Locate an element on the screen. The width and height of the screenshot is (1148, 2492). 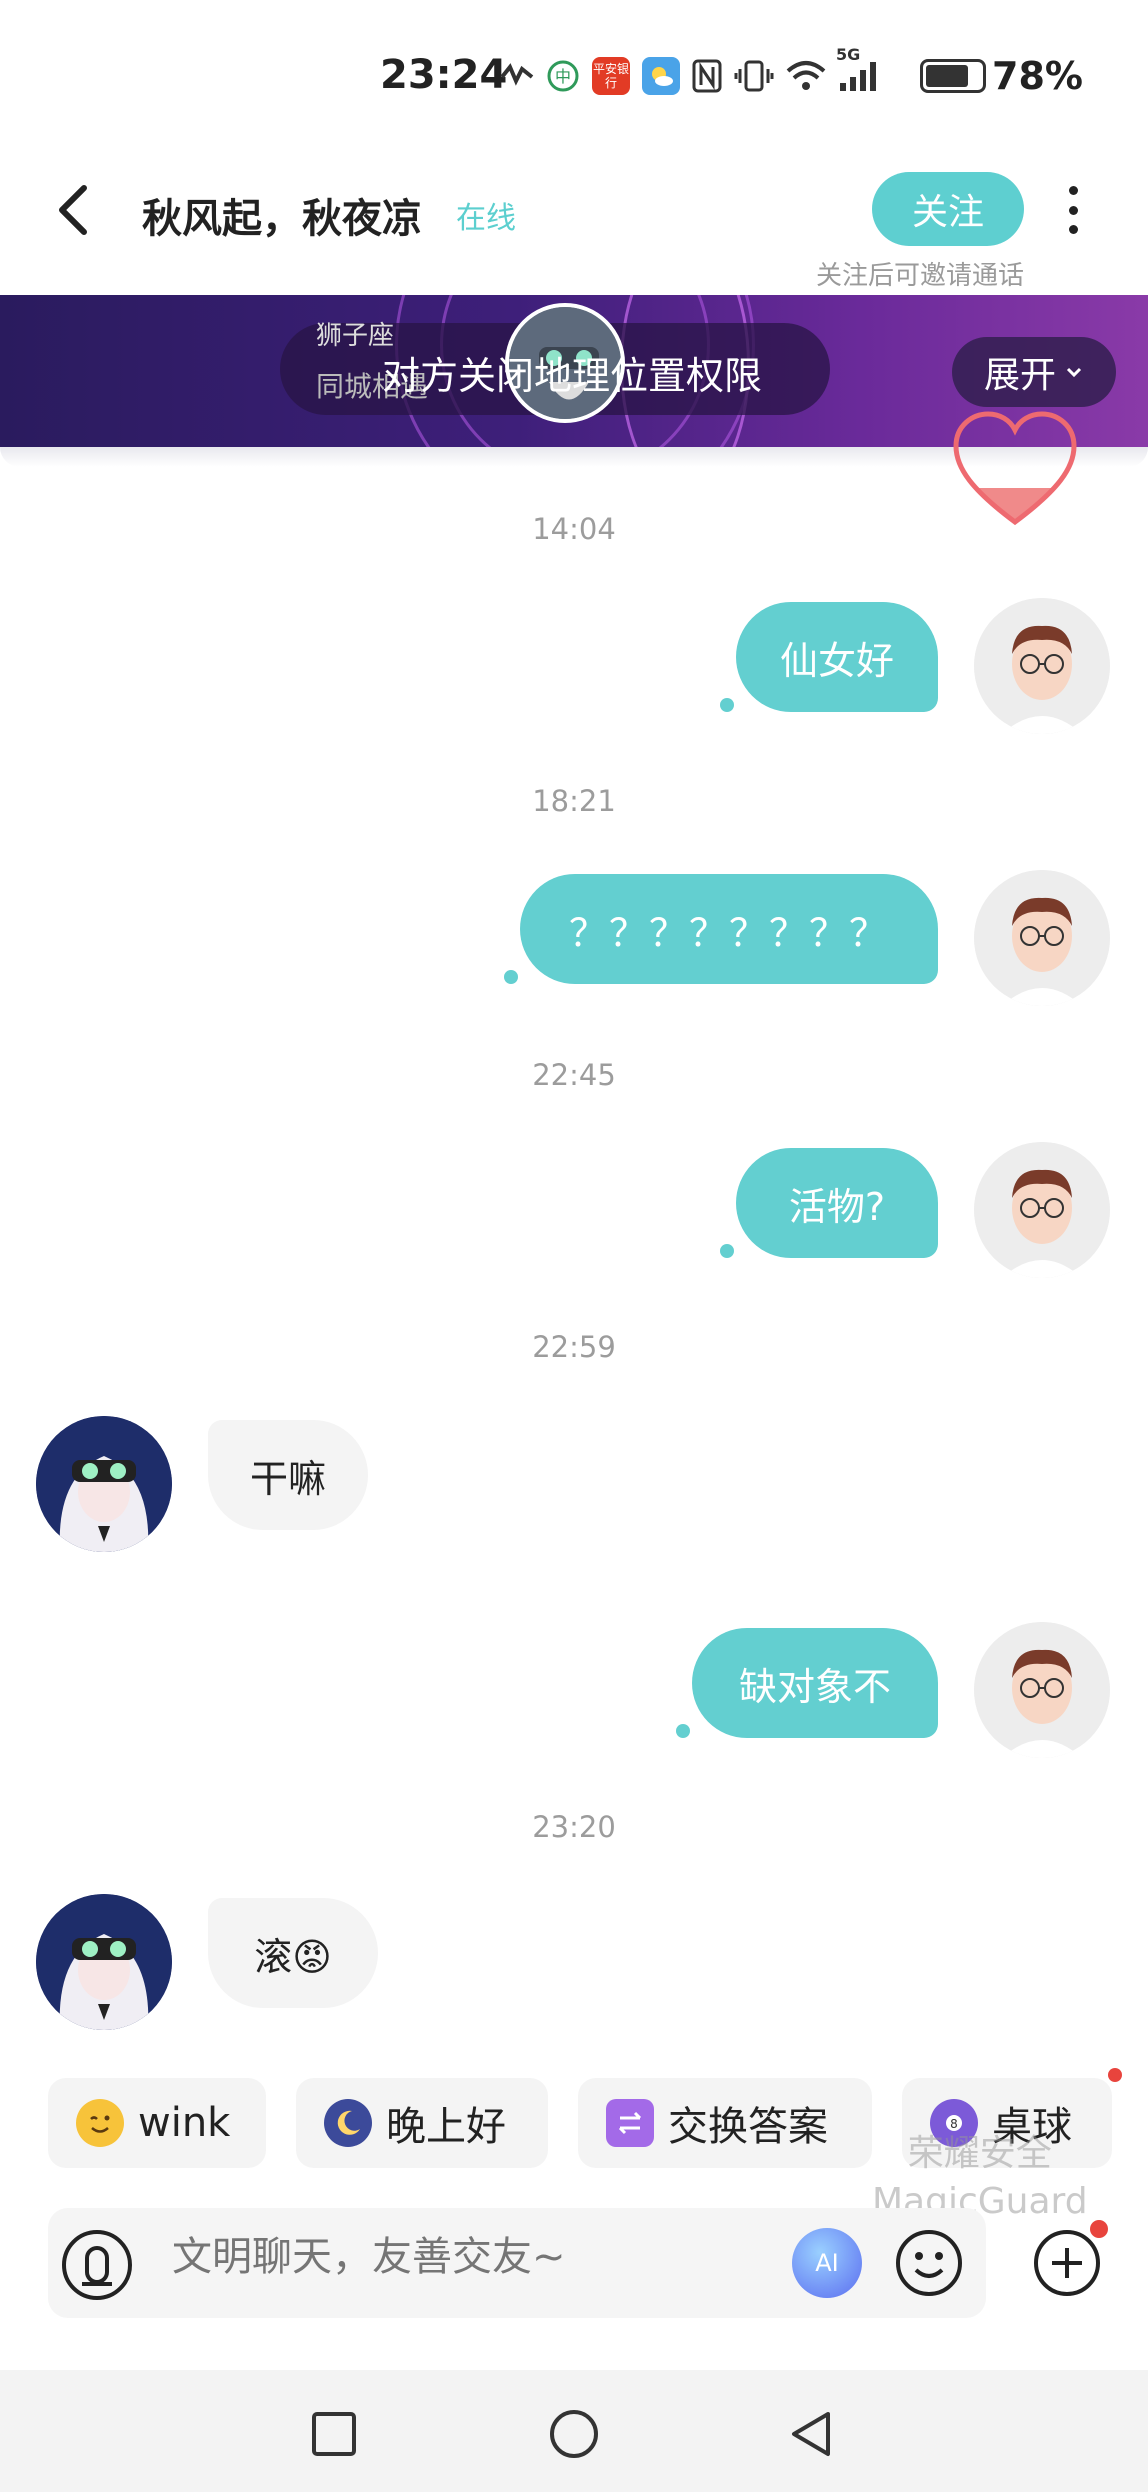
location-notice-text: 对方关闭地理位置权限 is located at coordinates (571, 376).